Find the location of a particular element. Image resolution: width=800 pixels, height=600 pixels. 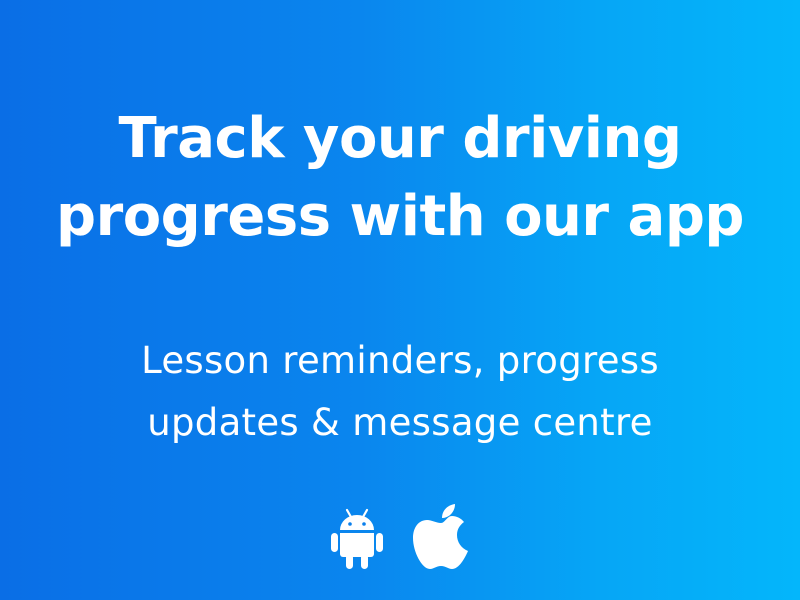

headline-line-1: Track your driving is located at coordinates (400, 138).